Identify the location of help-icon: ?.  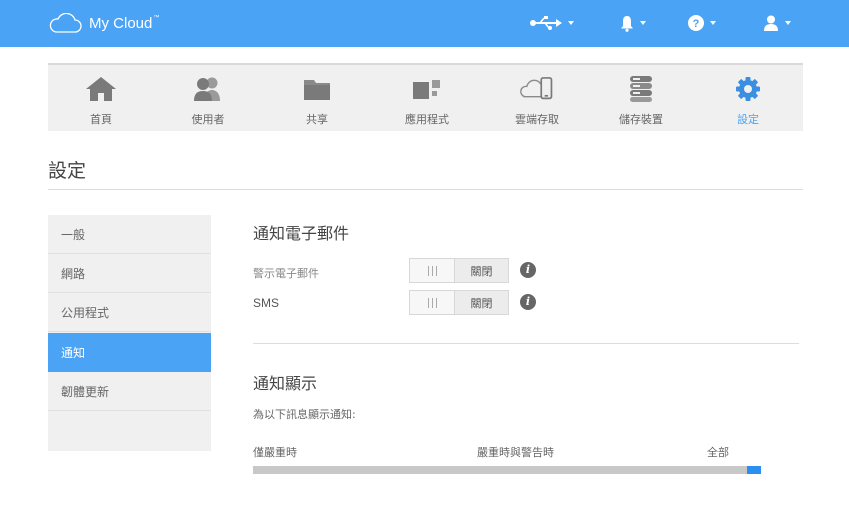
(696, 23).